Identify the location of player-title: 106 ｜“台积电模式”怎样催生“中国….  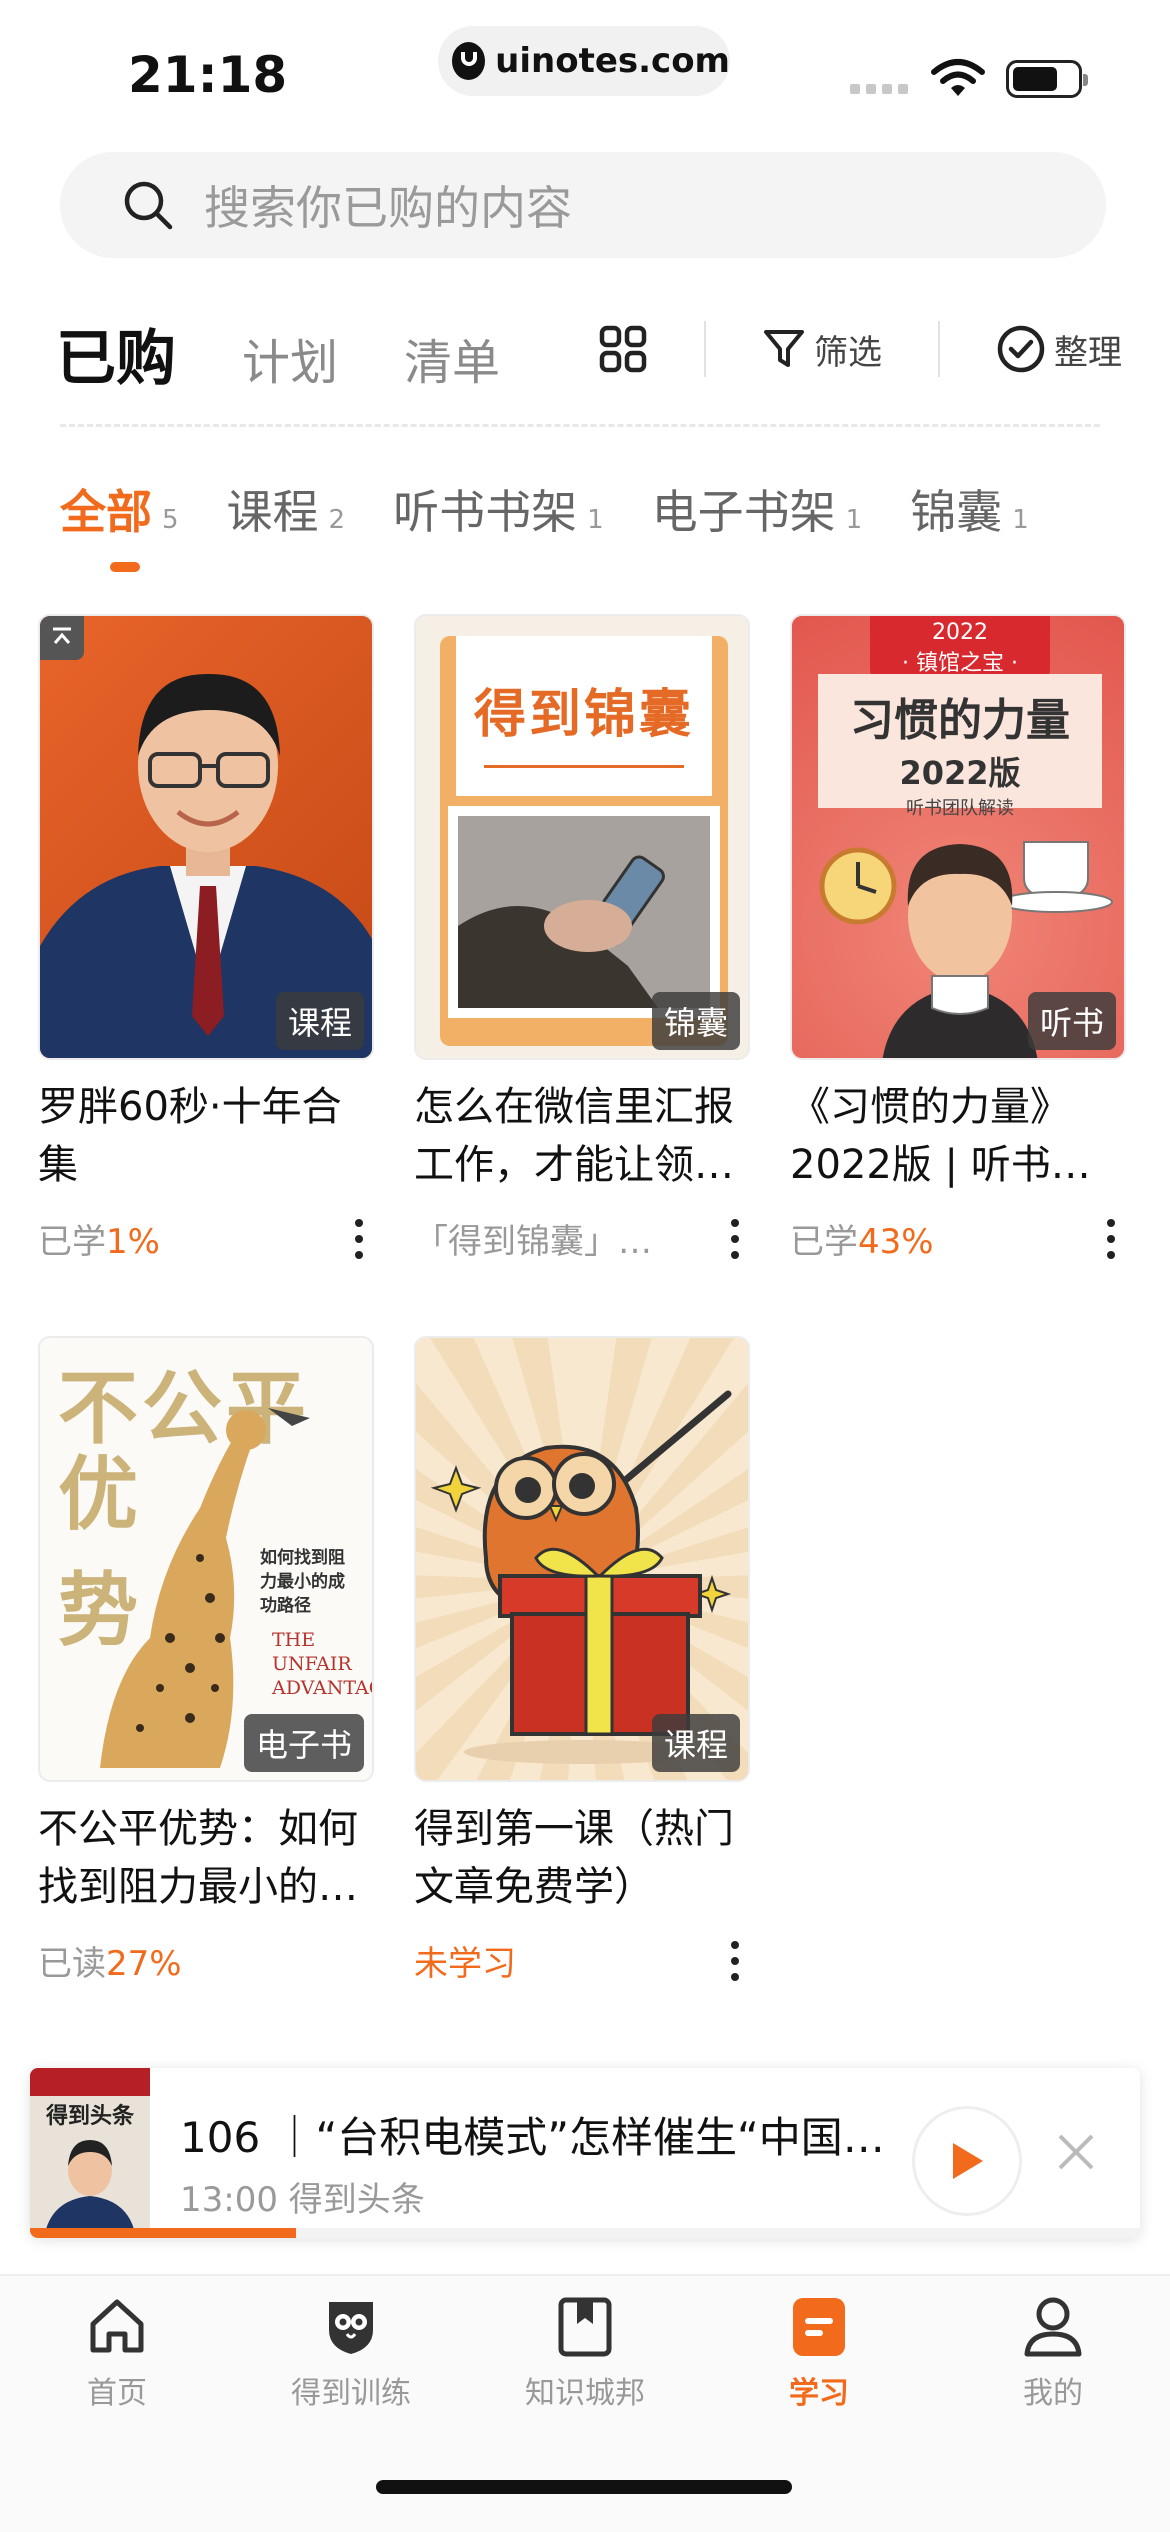
(532, 2137).